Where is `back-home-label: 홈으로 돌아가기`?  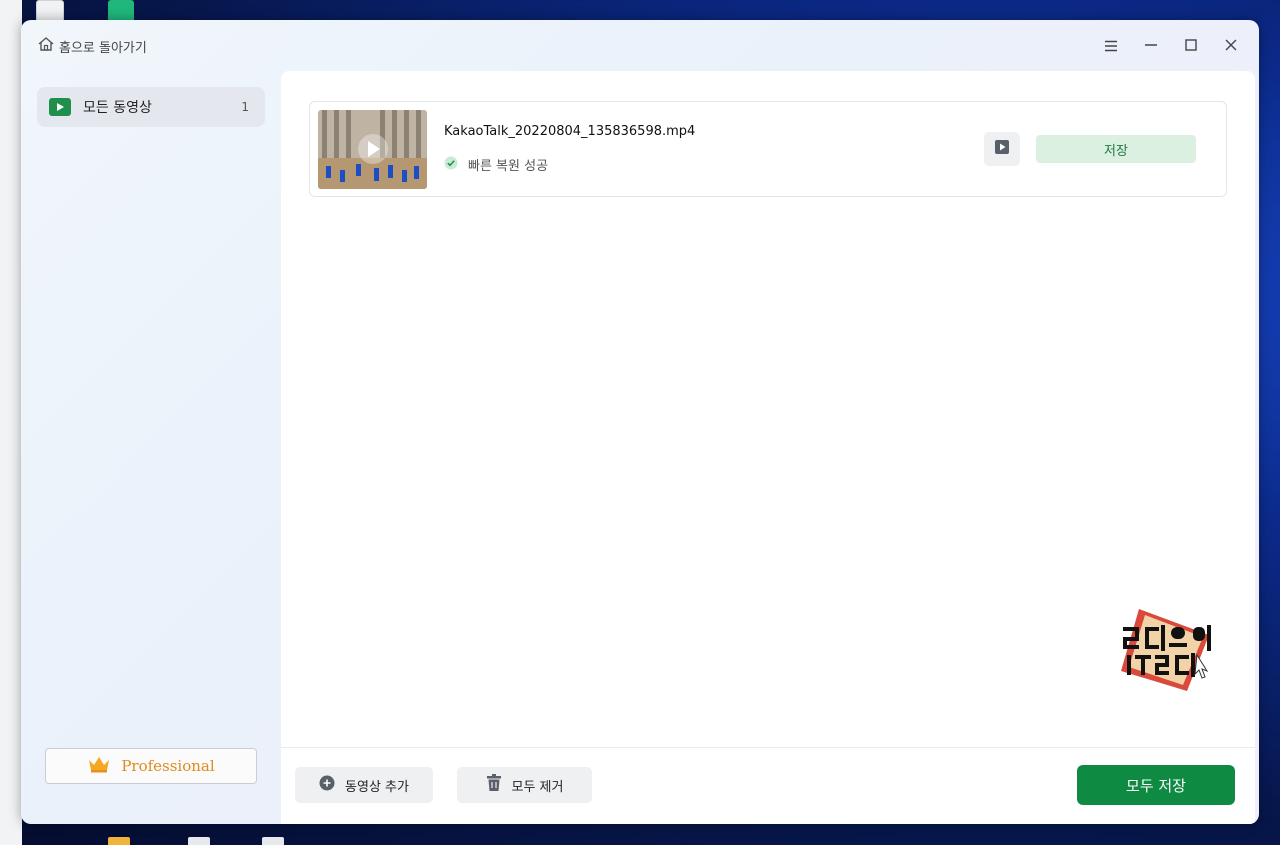 back-home-label: 홈으로 돌아가기 is located at coordinates (103, 48).